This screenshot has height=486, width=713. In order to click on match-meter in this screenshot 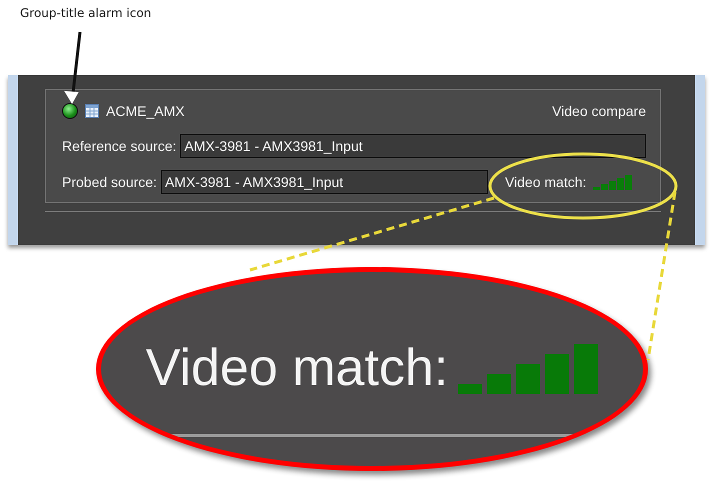, I will do `click(612, 182)`.